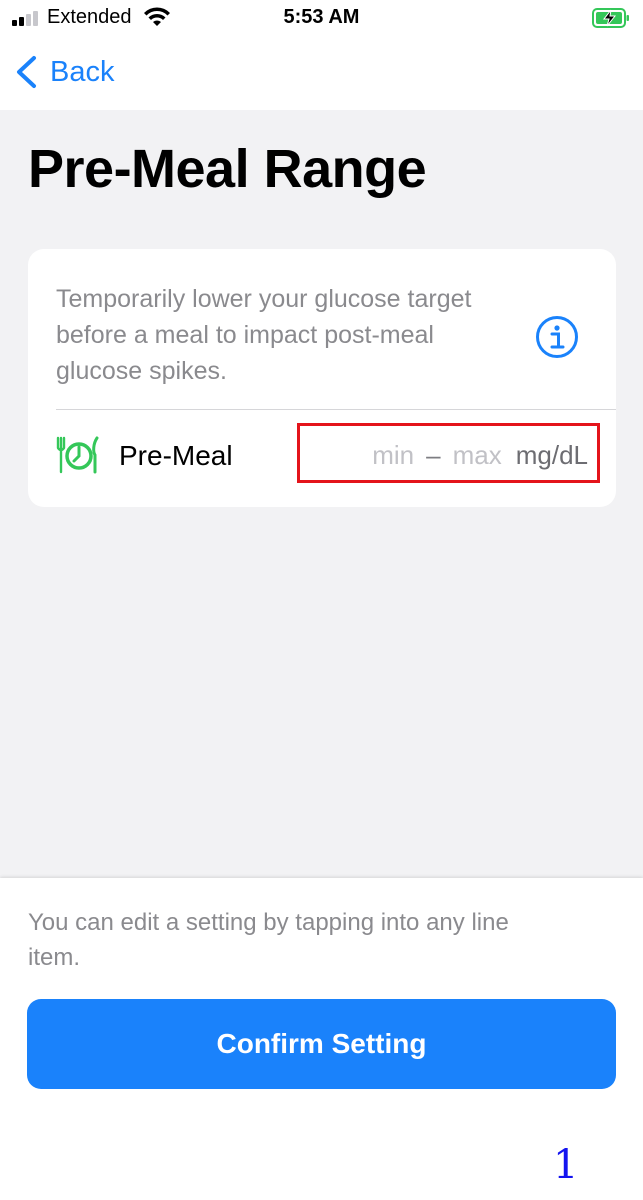  What do you see at coordinates (393, 455) in the screenshot?
I see `min-placeholder: min` at bounding box center [393, 455].